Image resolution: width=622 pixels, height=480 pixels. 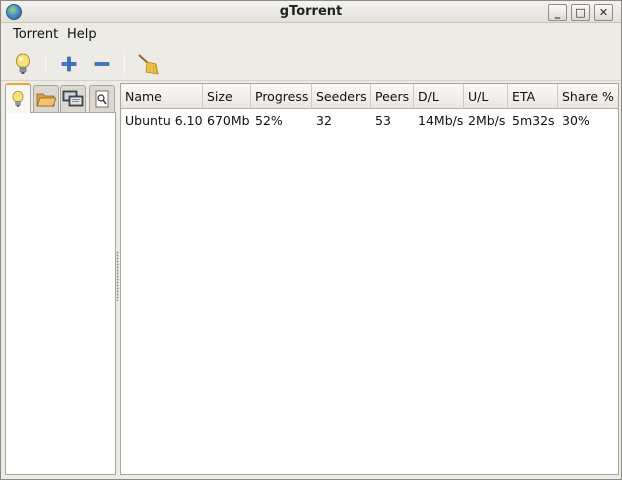 I want to click on pane-splitter, so click(x=117, y=276).